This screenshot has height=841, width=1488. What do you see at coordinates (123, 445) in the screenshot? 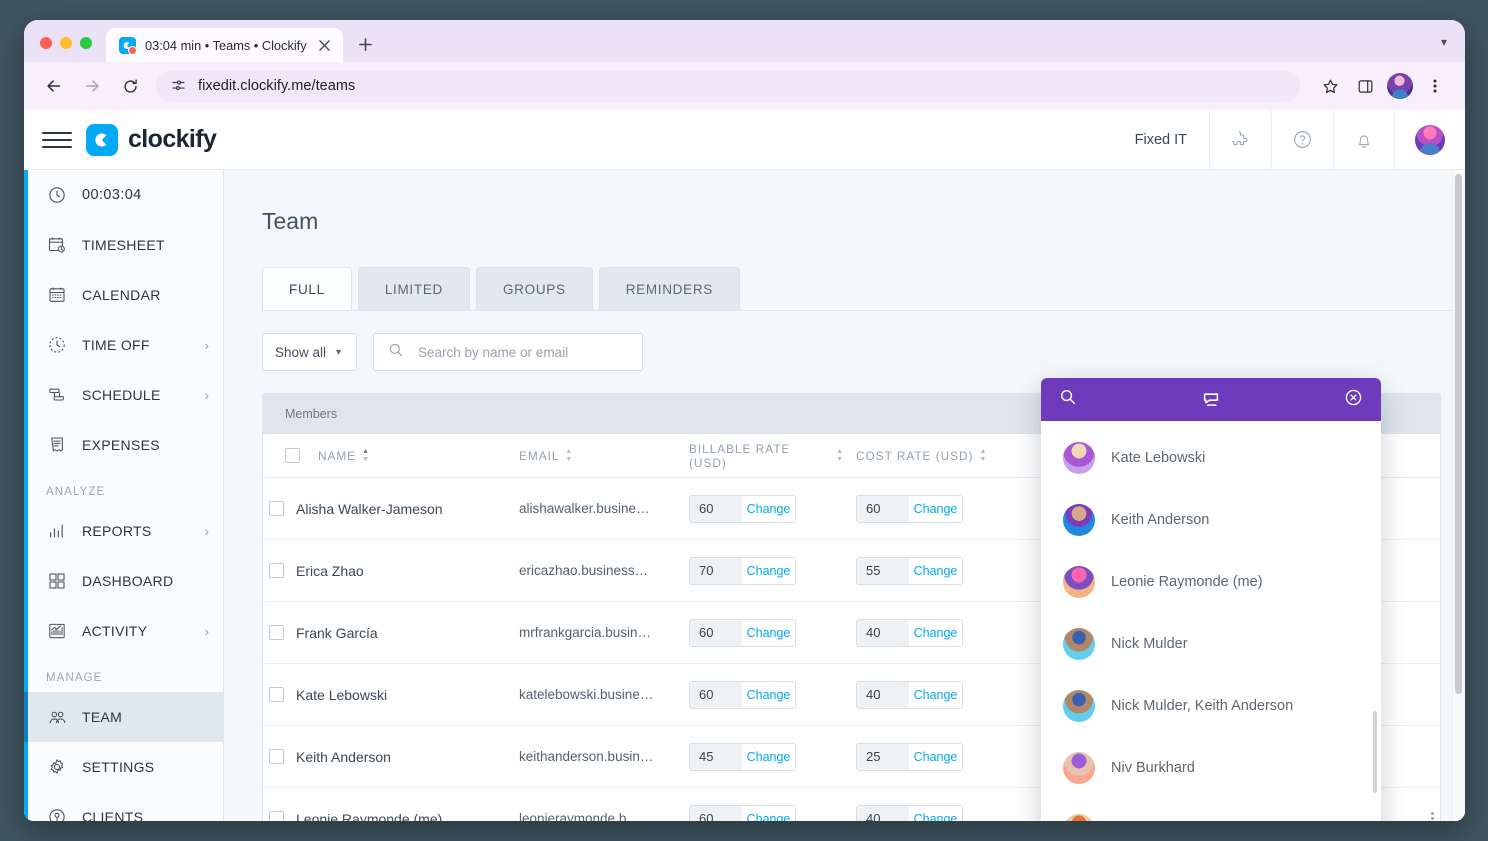
I see `sidebar-item-expenses: EXPENSES` at bounding box center [123, 445].